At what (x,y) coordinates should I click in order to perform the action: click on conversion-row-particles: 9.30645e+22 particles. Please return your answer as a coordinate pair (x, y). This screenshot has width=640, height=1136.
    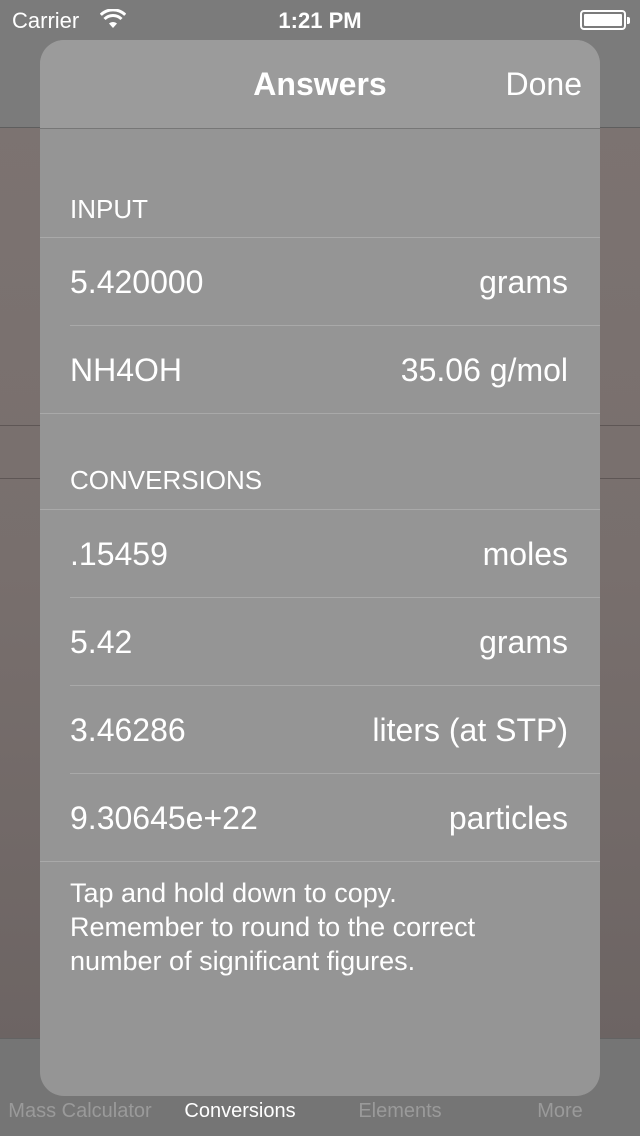
    Looking at the image, I should click on (320, 818).